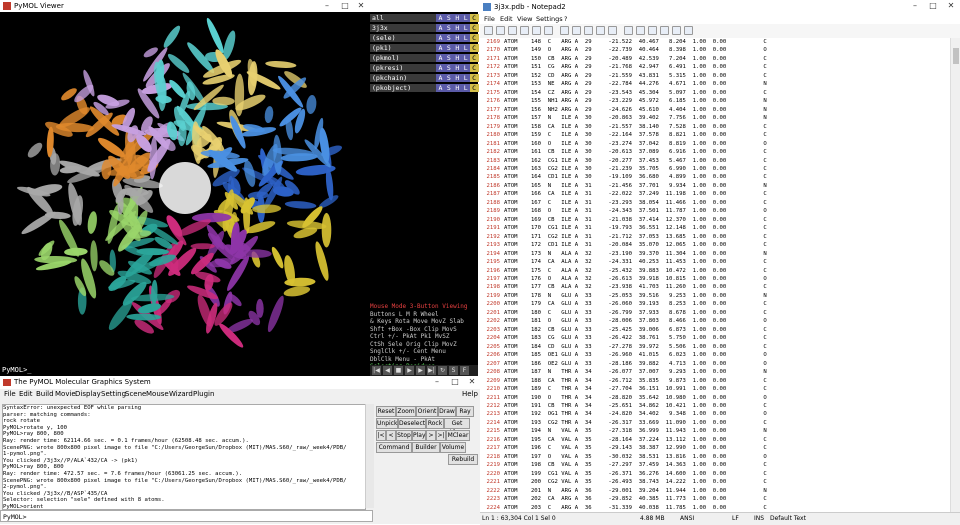  Describe the element at coordinates (488, 30) in the screenshot. I see `new-icon` at that location.